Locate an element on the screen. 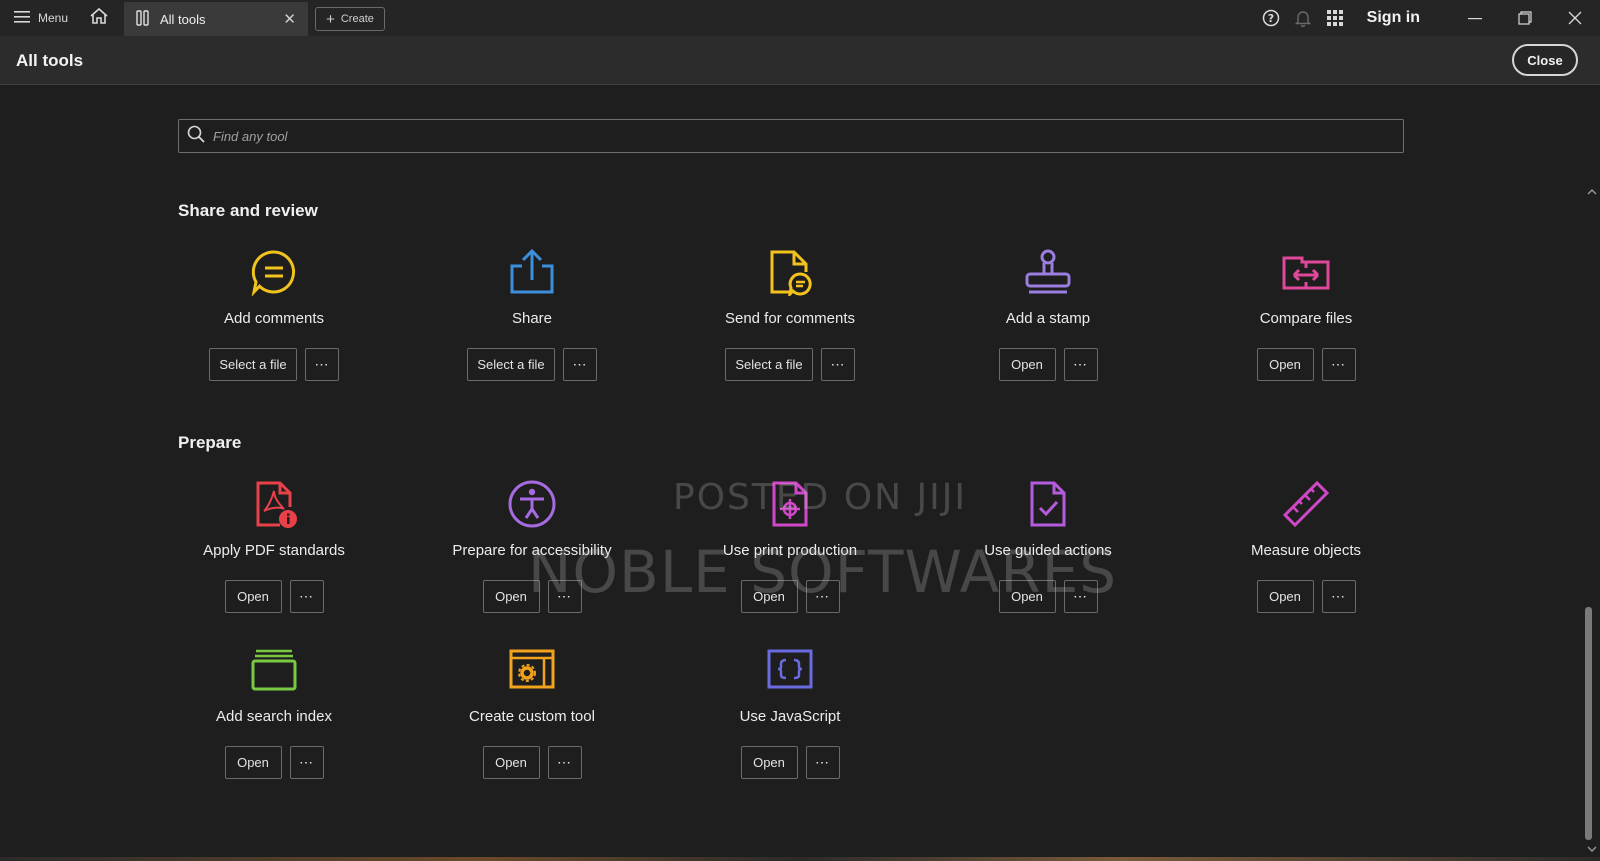 Image resolution: width=1600 pixels, height=861 pixels. tool-name: Add search index is located at coordinates (274, 716).